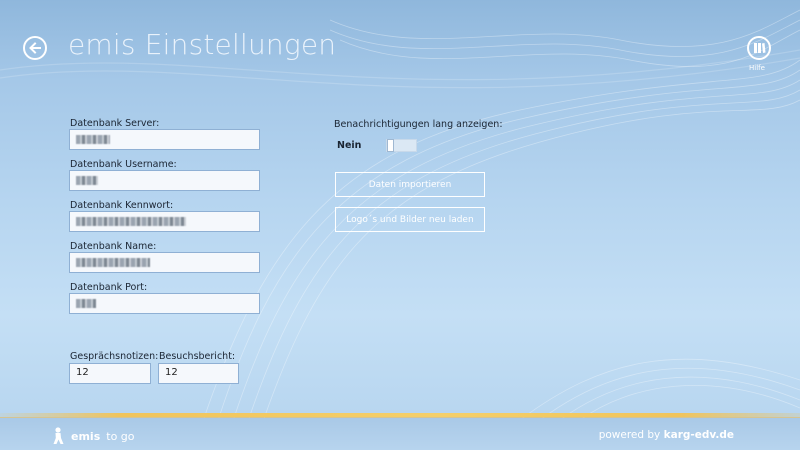 The width and height of the screenshot is (800, 450). I want to click on page-title: emis Einstellungen, so click(202, 44).